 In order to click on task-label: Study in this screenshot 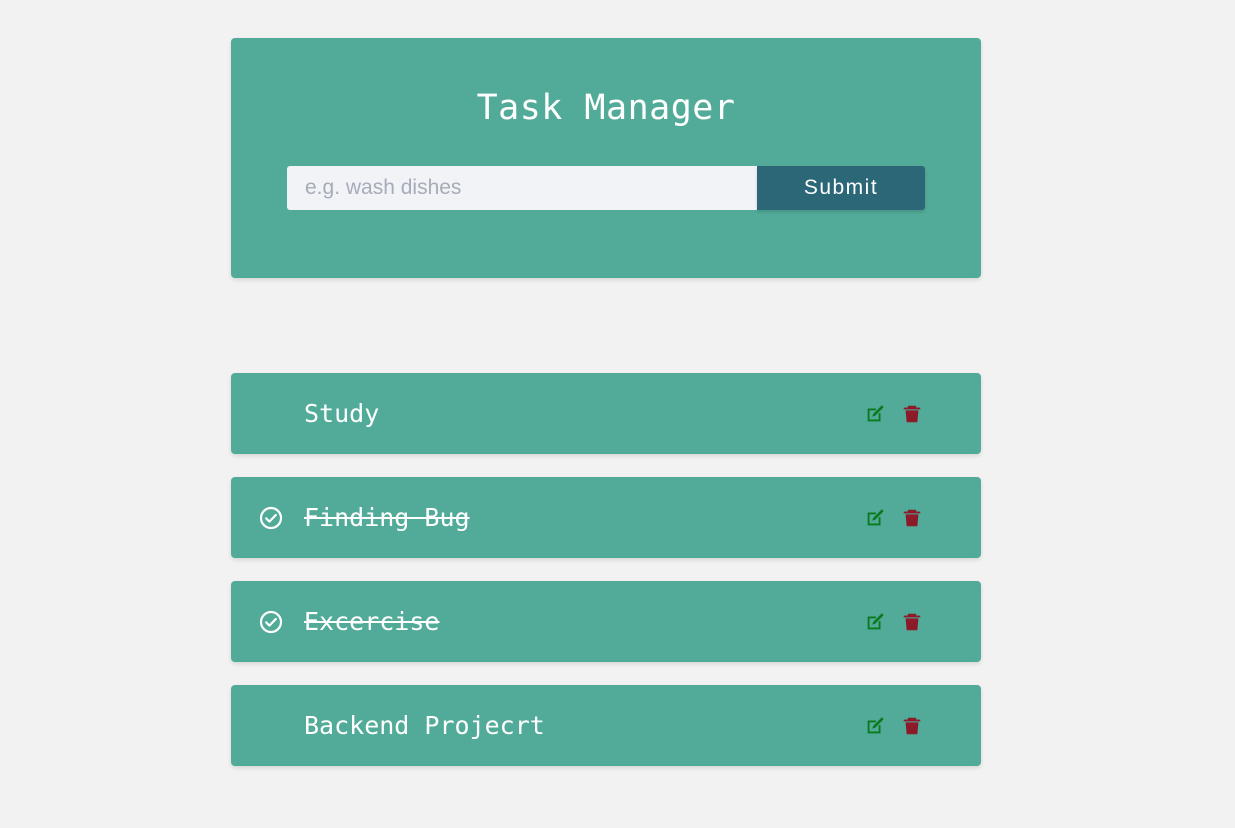, I will do `click(342, 413)`.